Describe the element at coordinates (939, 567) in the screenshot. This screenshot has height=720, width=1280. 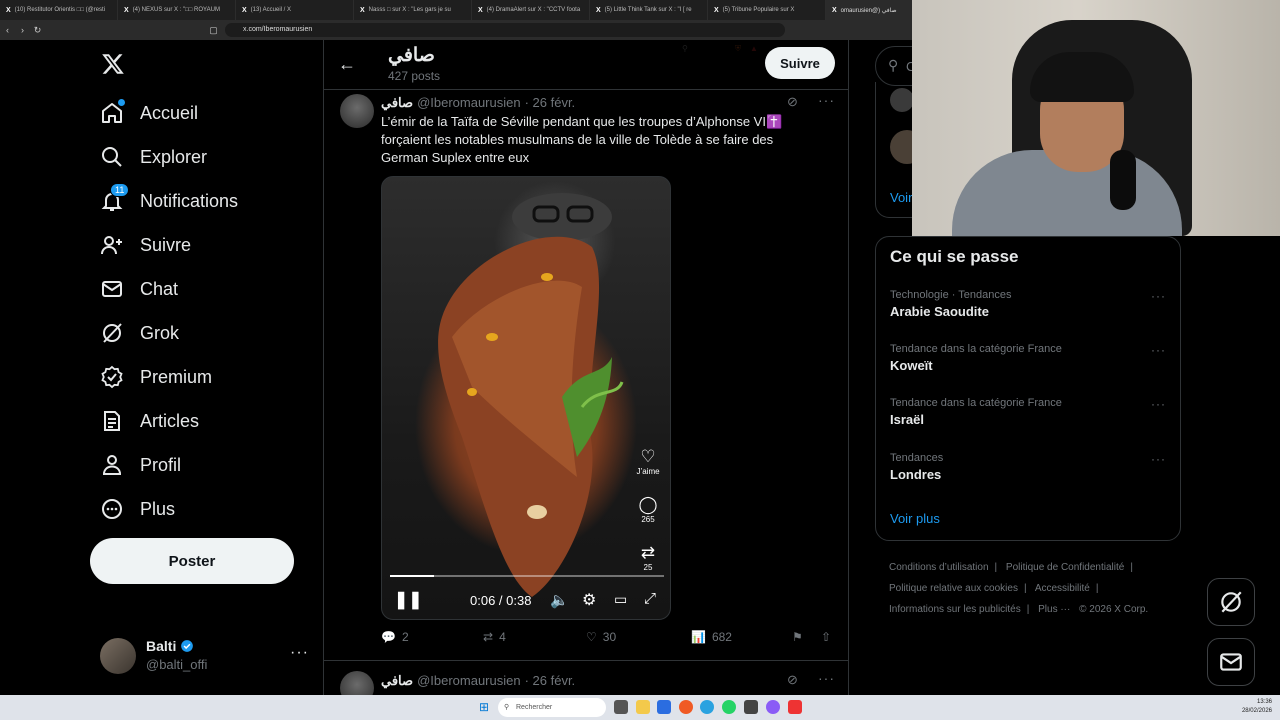
I see `footer-link: Conditions d’utilisation` at that location.